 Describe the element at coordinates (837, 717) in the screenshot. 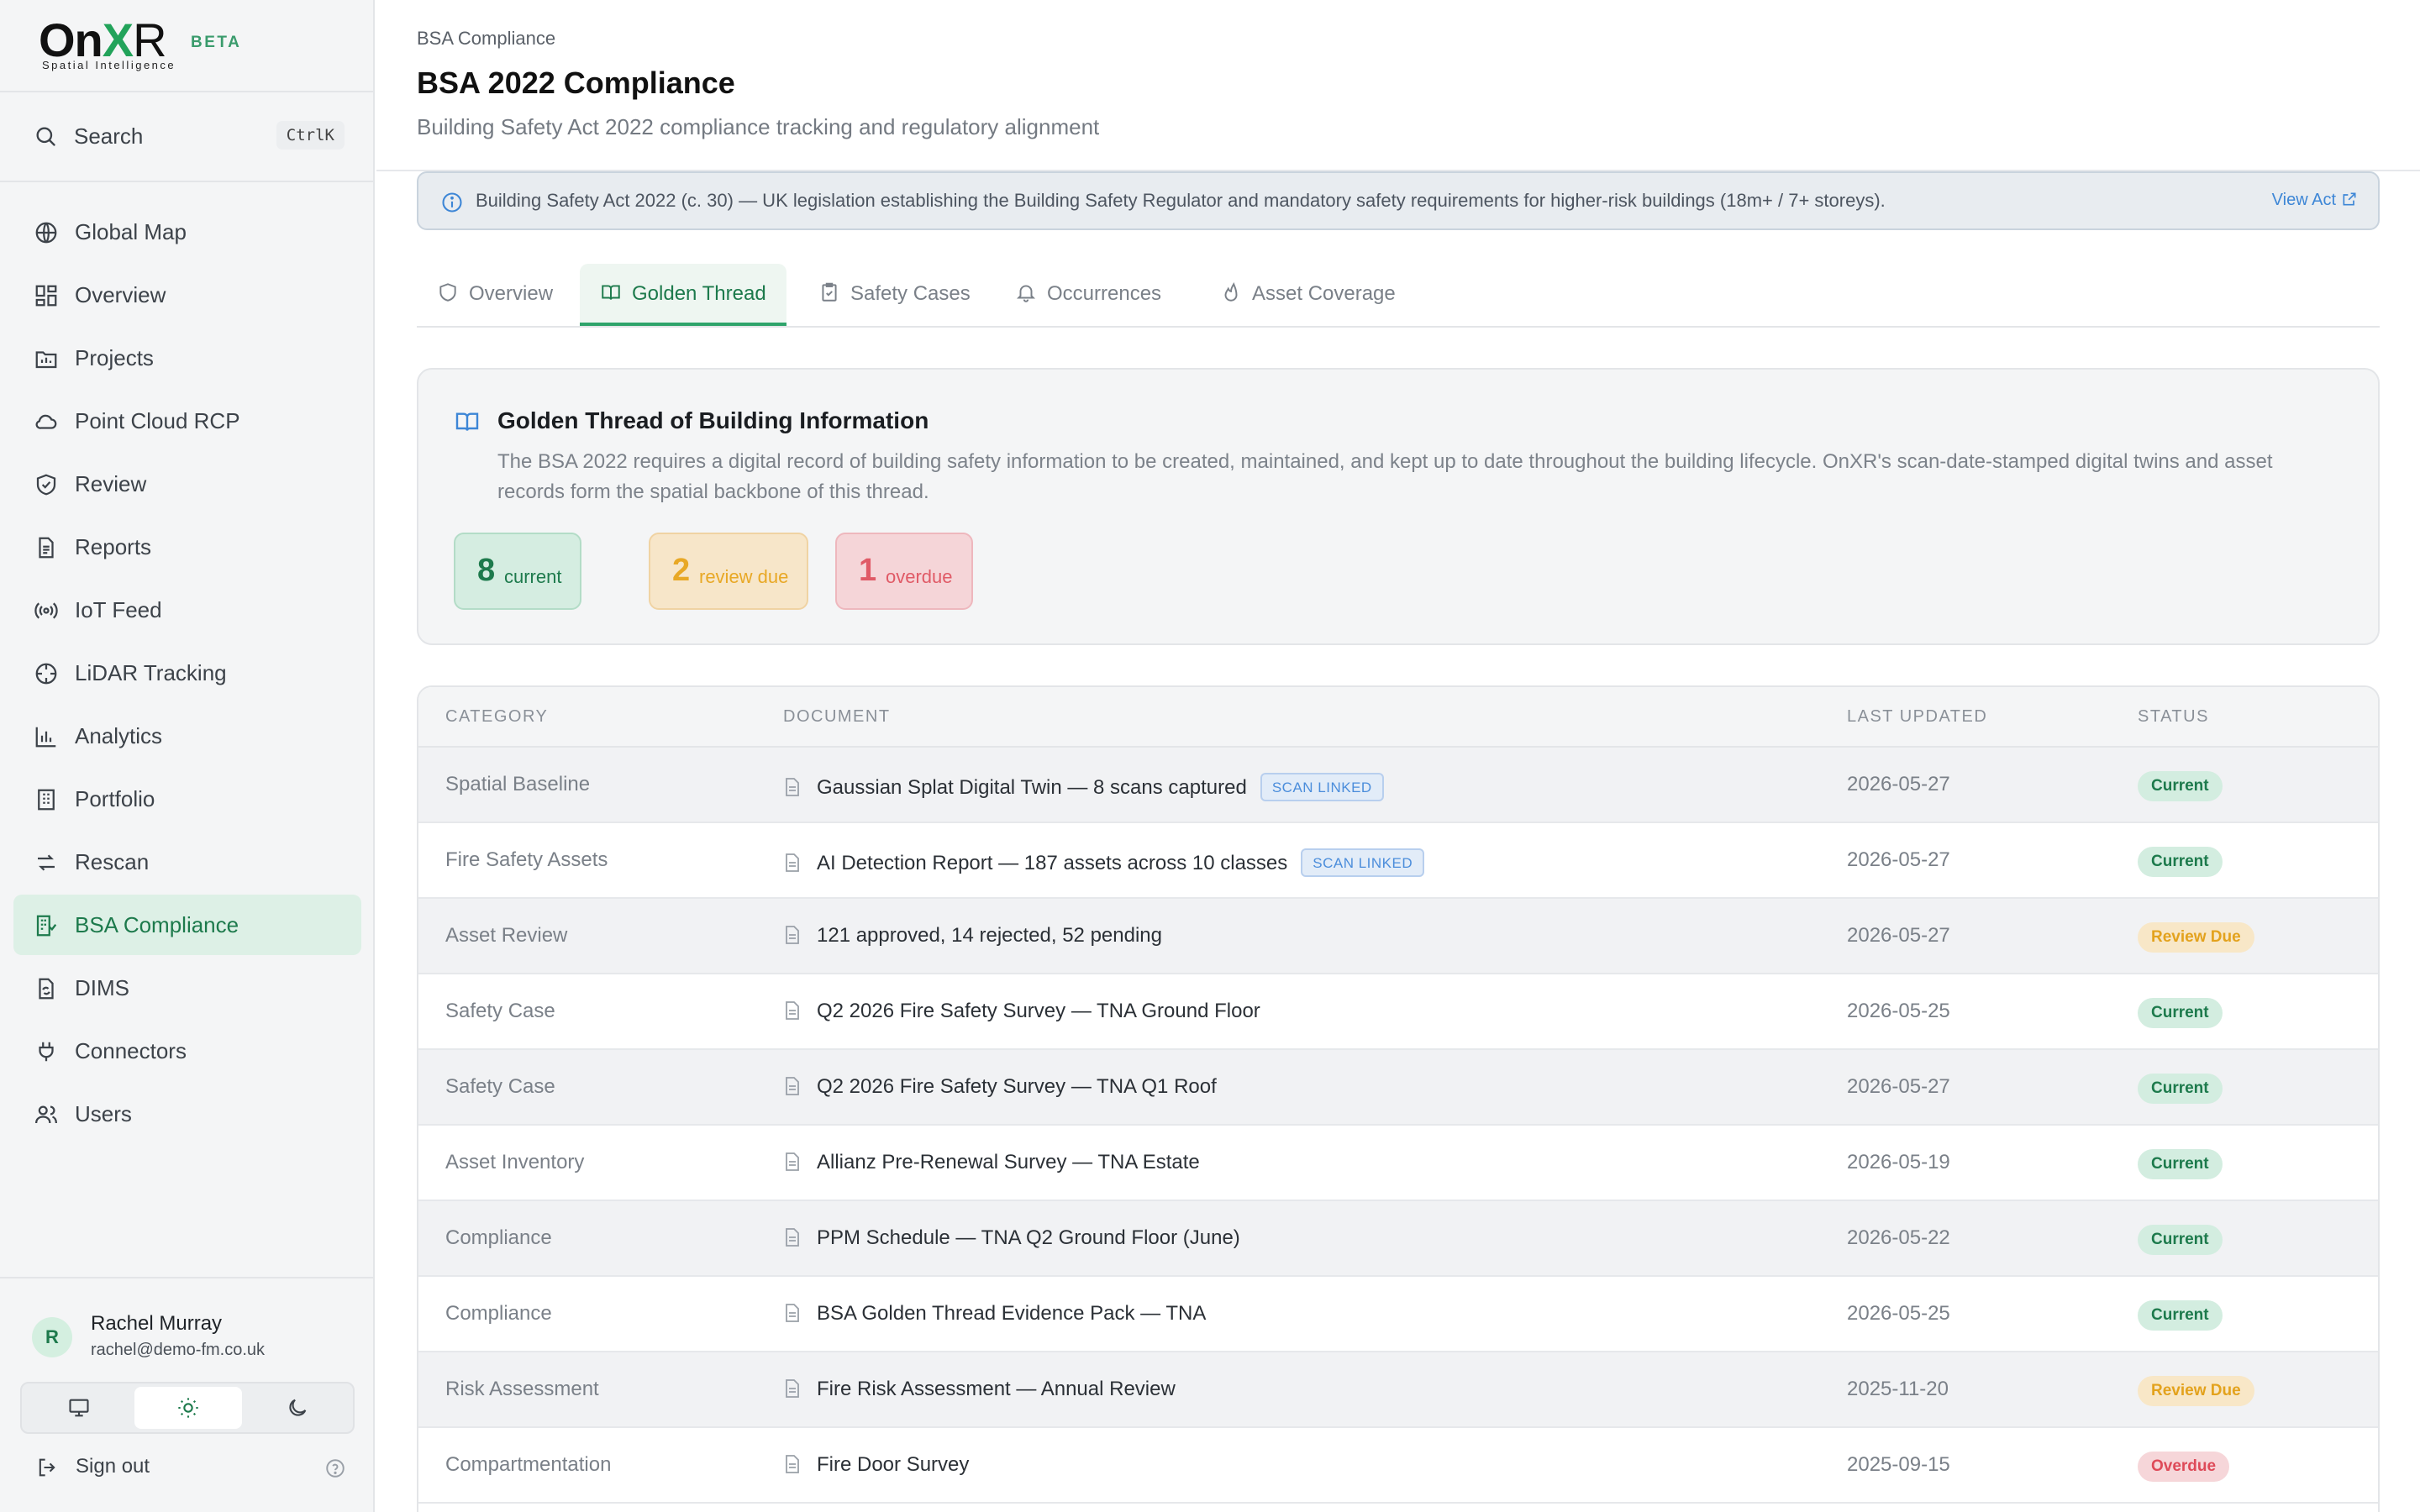

I see `column-header-document: DOCUMENT` at that location.